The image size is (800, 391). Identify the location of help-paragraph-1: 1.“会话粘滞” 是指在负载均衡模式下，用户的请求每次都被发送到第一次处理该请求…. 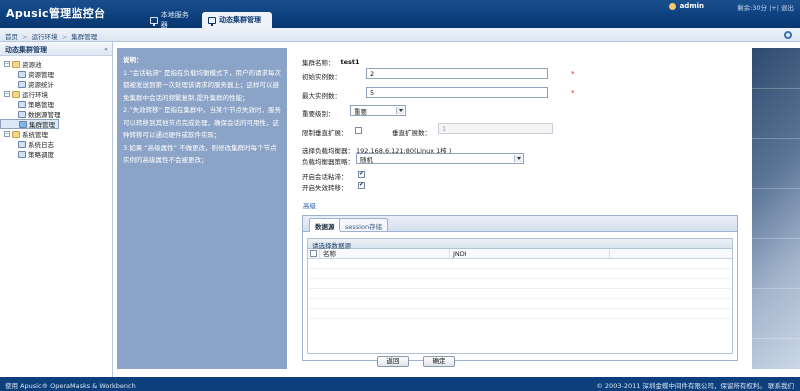
(202, 85).